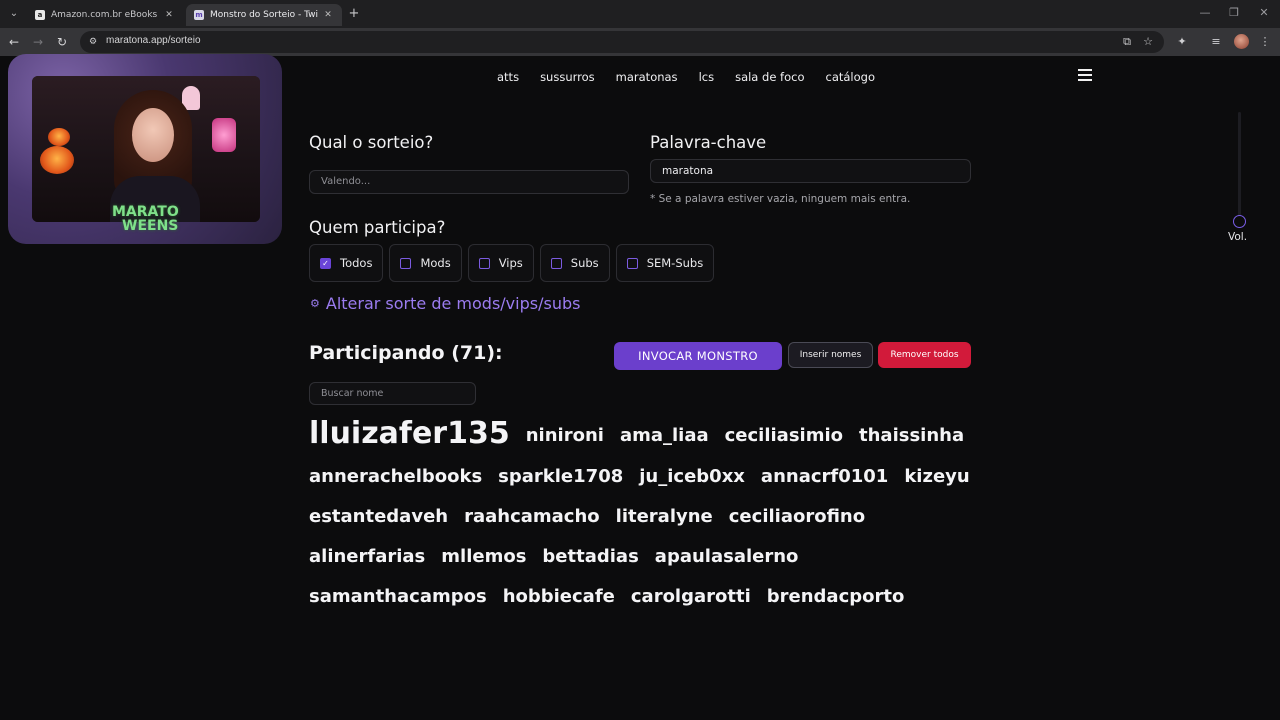 This screenshot has height=720, width=1280. I want to click on amazon-favicon-icon: a, so click(40, 15).